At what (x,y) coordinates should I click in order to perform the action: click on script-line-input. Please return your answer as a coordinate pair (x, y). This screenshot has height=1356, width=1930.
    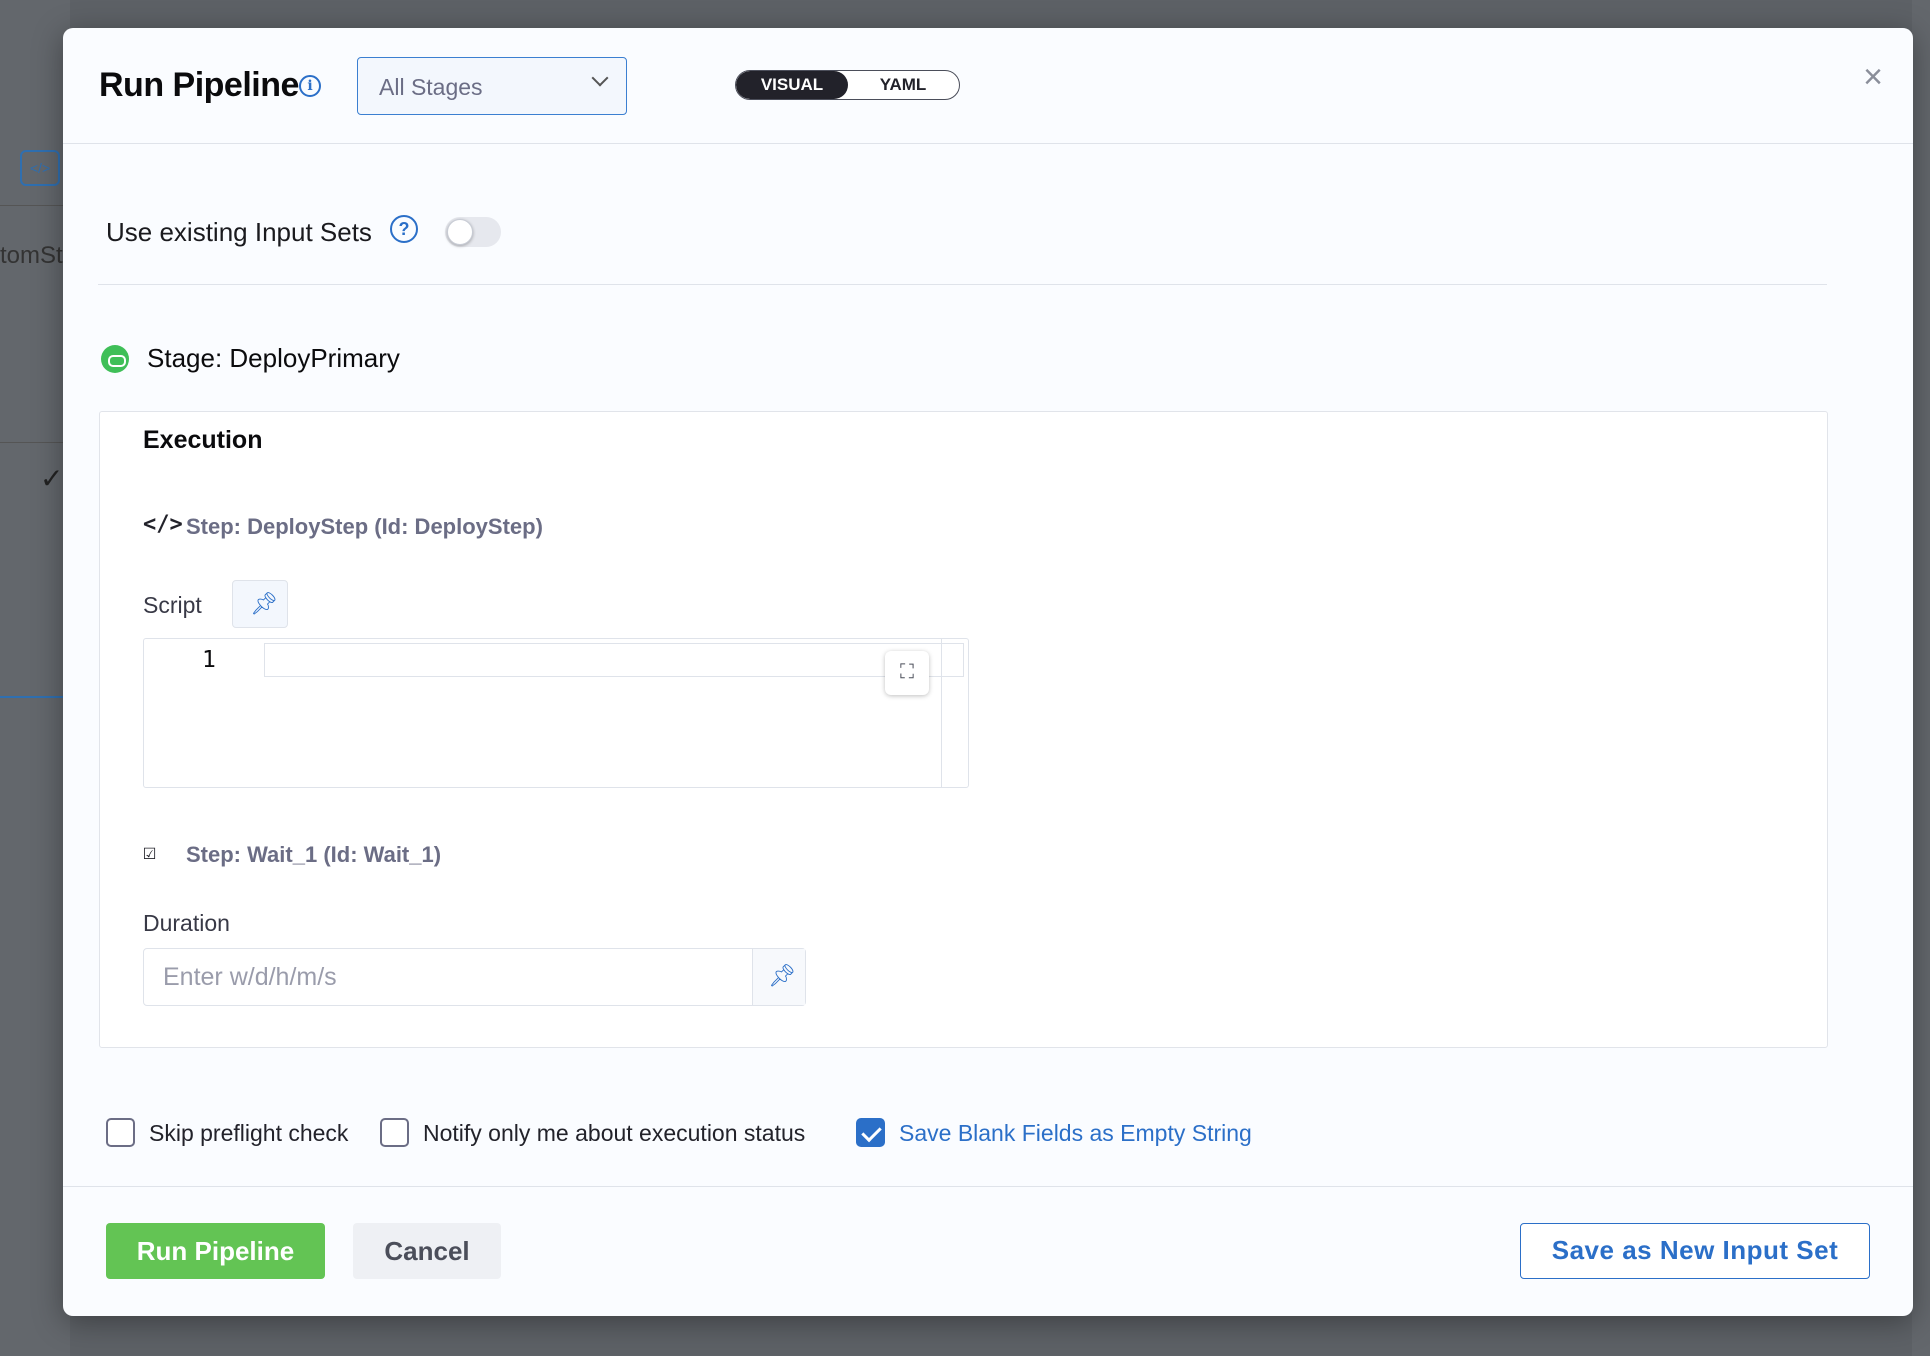
    Looking at the image, I should click on (614, 660).